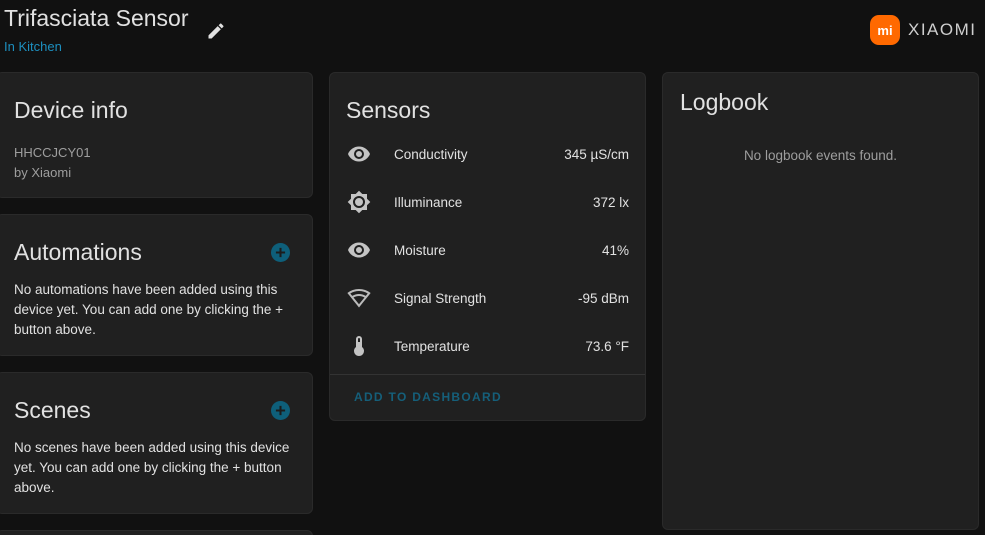  Describe the element at coordinates (43, 172) in the screenshot. I see `device-manufacturer: by Xiaomi` at that location.